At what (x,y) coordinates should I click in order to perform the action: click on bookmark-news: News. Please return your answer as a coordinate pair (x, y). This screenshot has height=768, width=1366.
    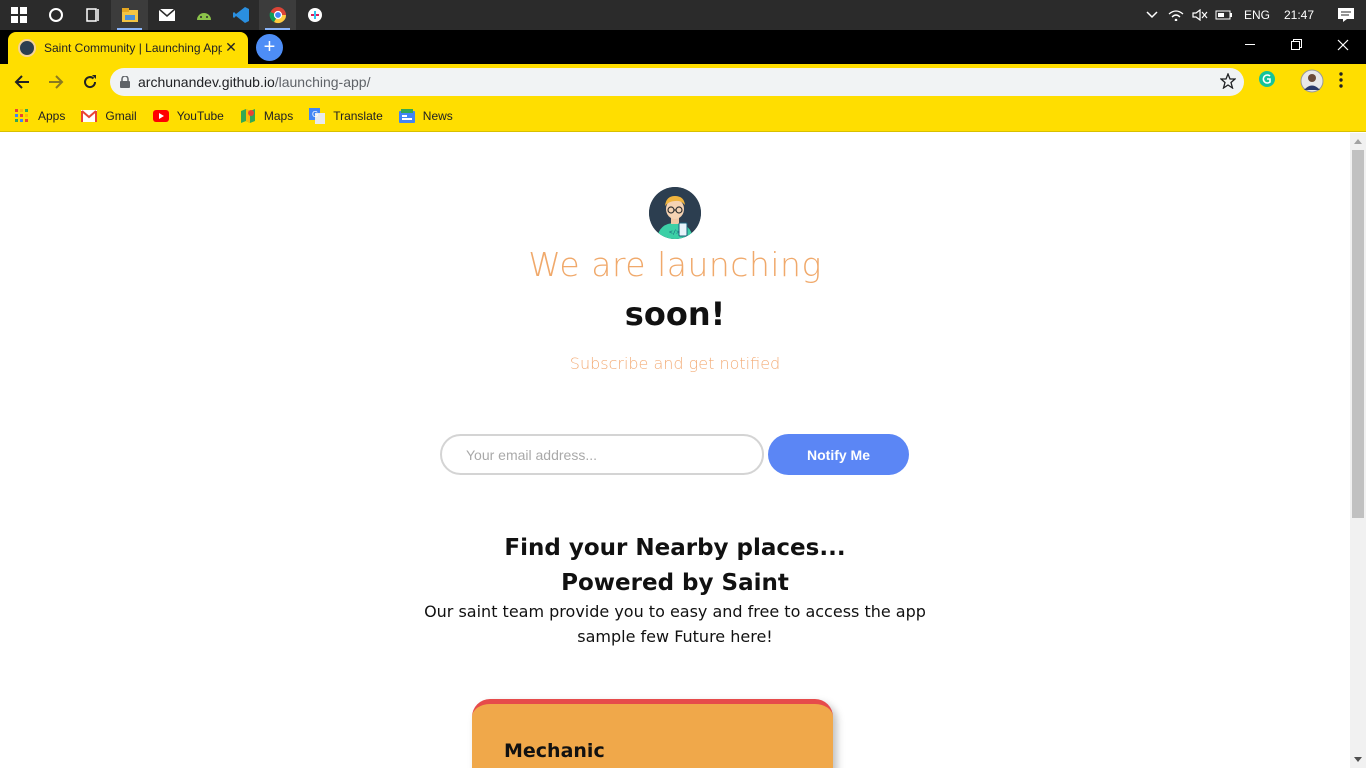
    Looking at the image, I should click on (425, 116).